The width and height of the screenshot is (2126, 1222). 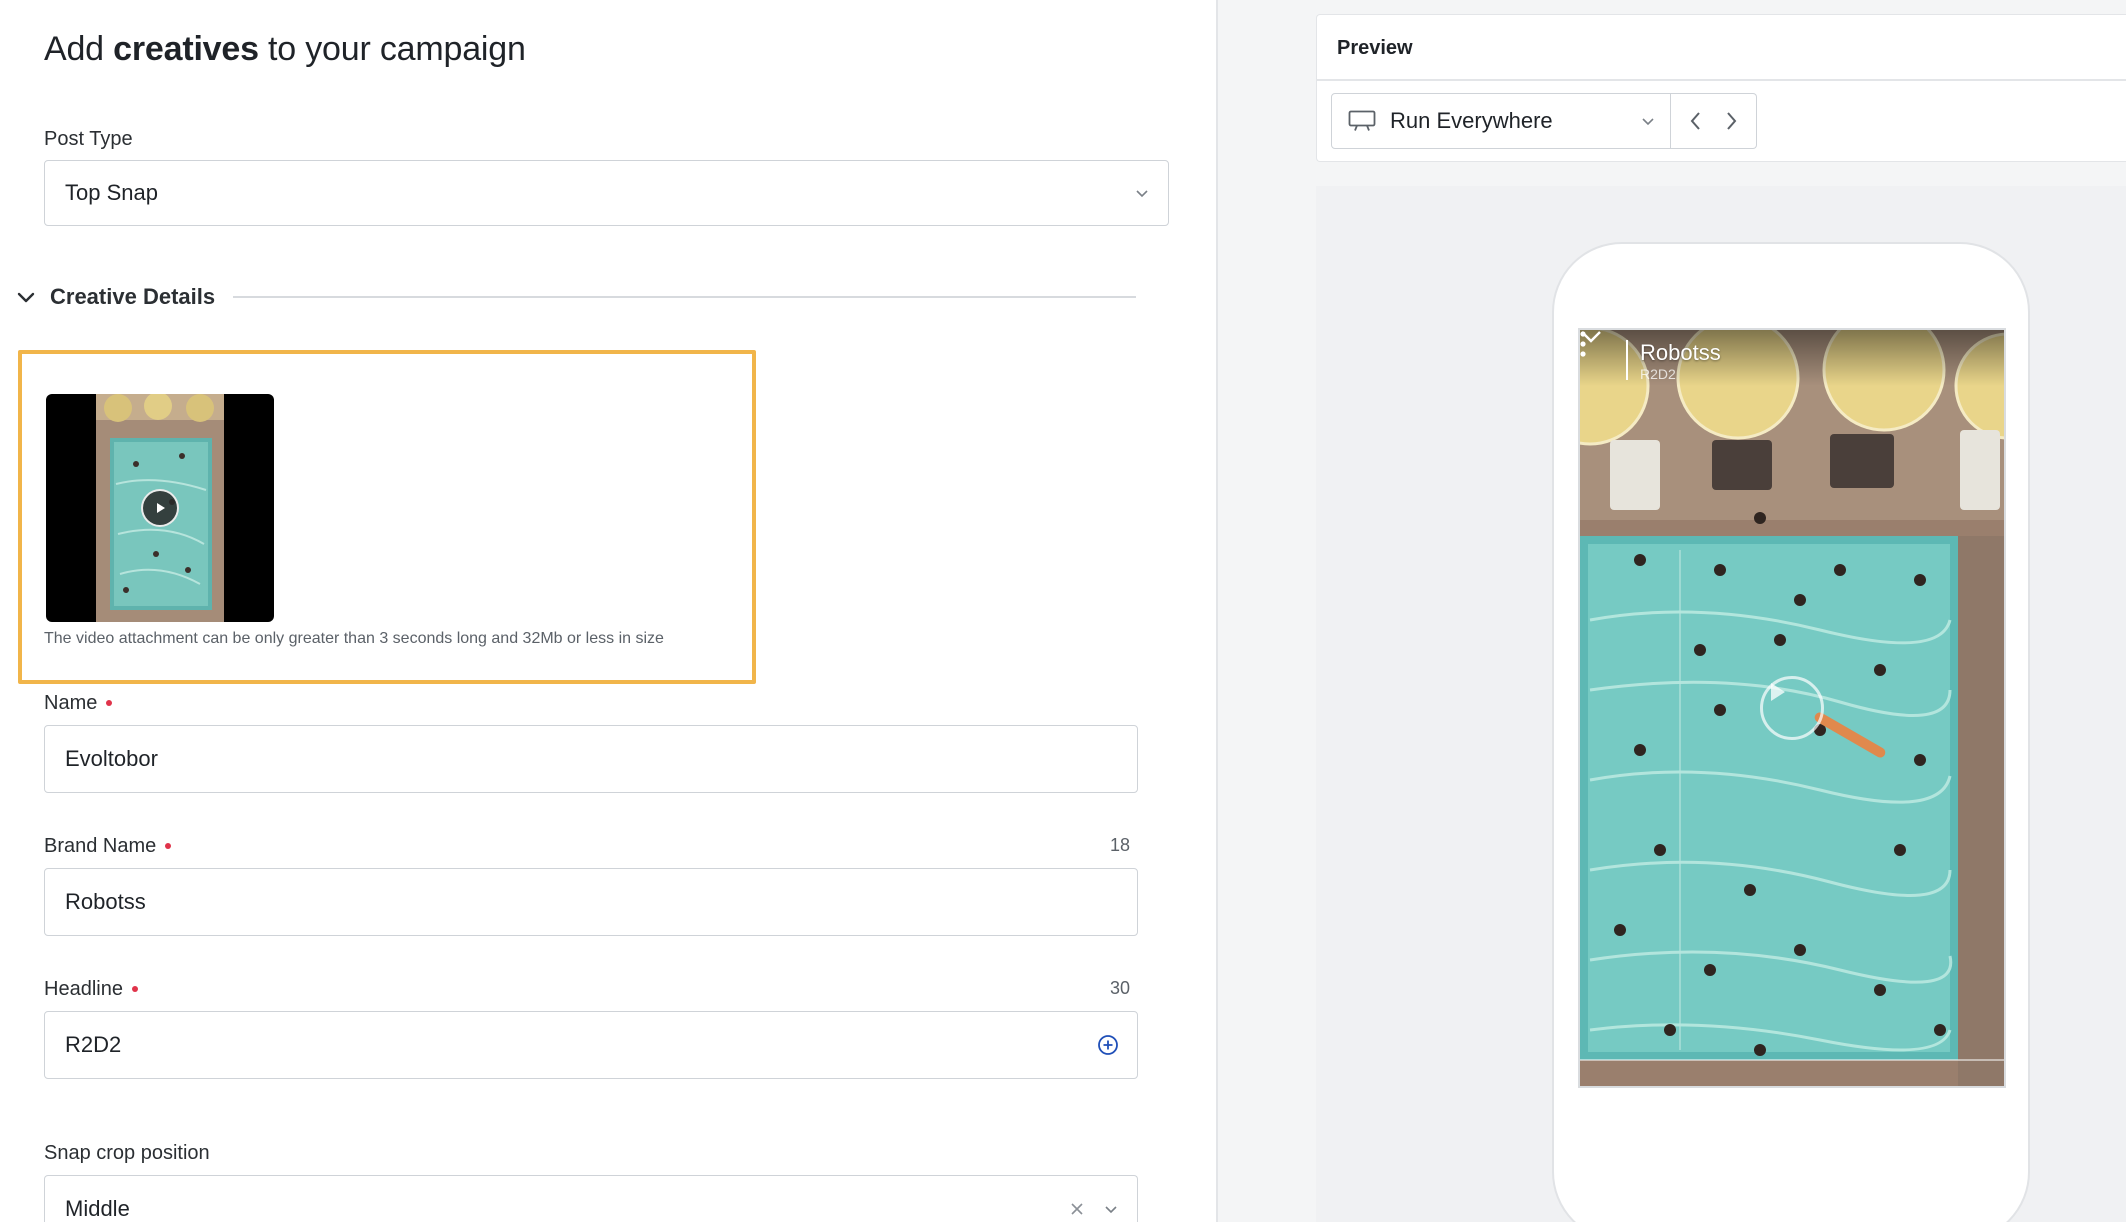 I want to click on snap-profile-bar, so click(x=1627, y=360).